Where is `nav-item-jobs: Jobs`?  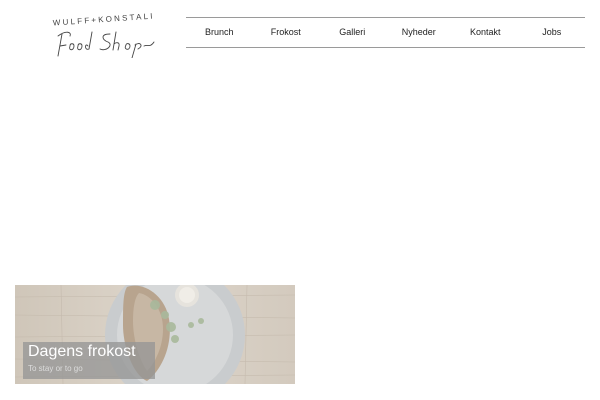 nav-item-jobs: Jobs is located at coordinates (552, 32).